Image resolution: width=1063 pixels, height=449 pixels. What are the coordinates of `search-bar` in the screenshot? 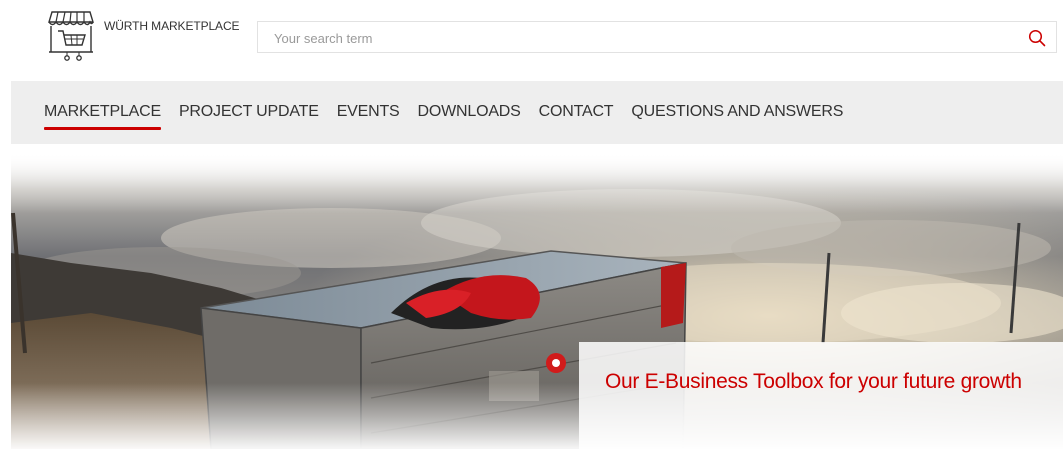 It's located at (657, 37).